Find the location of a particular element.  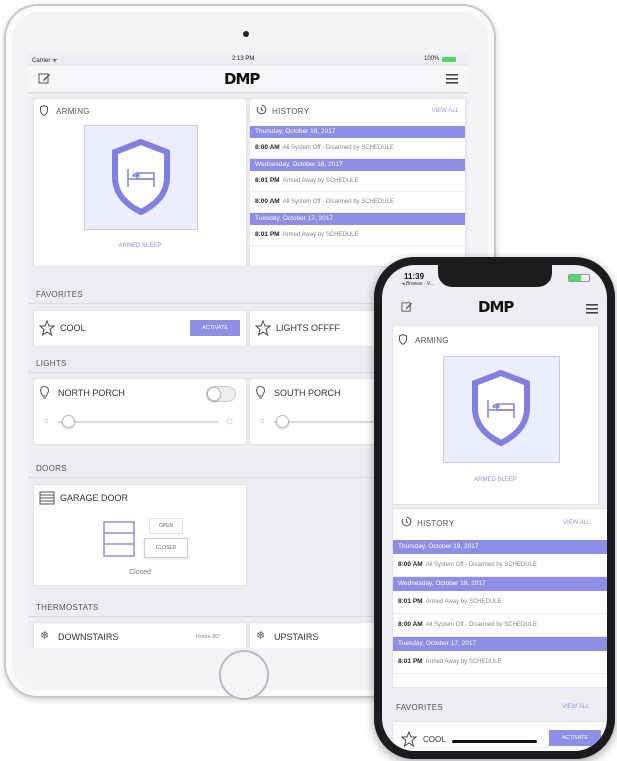

light-north-porch-card: NORTH PORCH ☼ ☼ is located at coordinates (140, 411).